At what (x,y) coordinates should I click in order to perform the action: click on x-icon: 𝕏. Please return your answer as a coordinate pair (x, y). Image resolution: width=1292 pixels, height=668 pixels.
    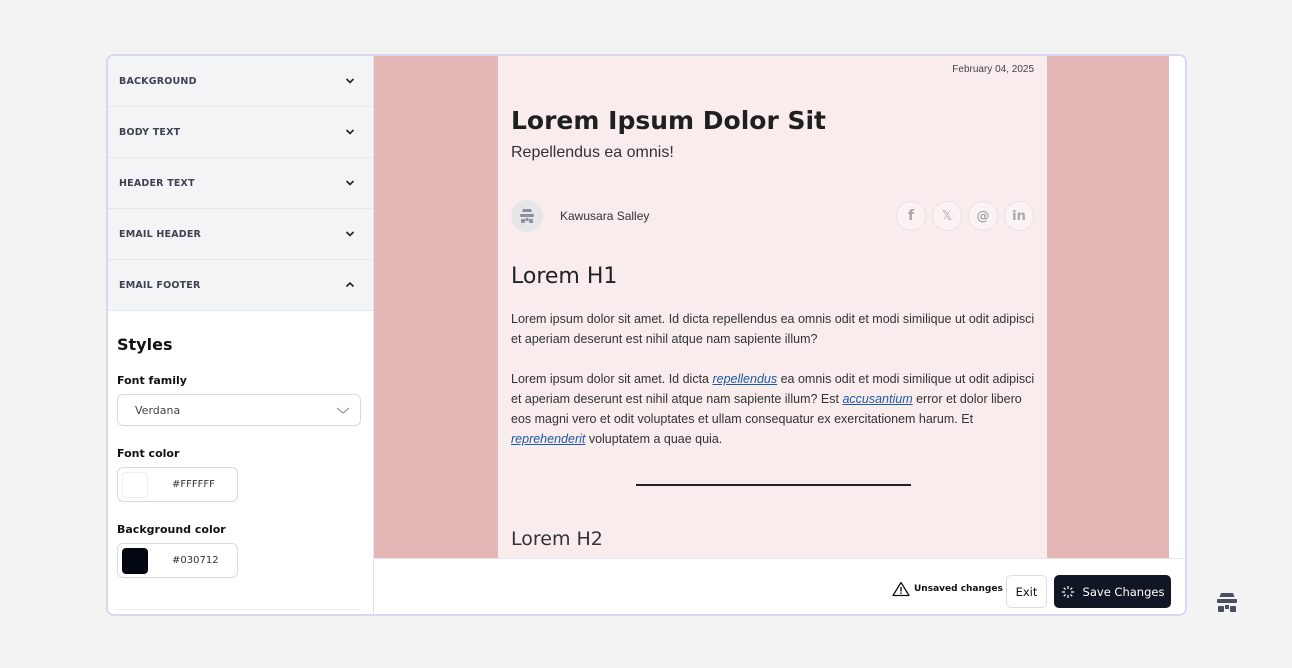
    Looking at the image, I should click on (947, 216).